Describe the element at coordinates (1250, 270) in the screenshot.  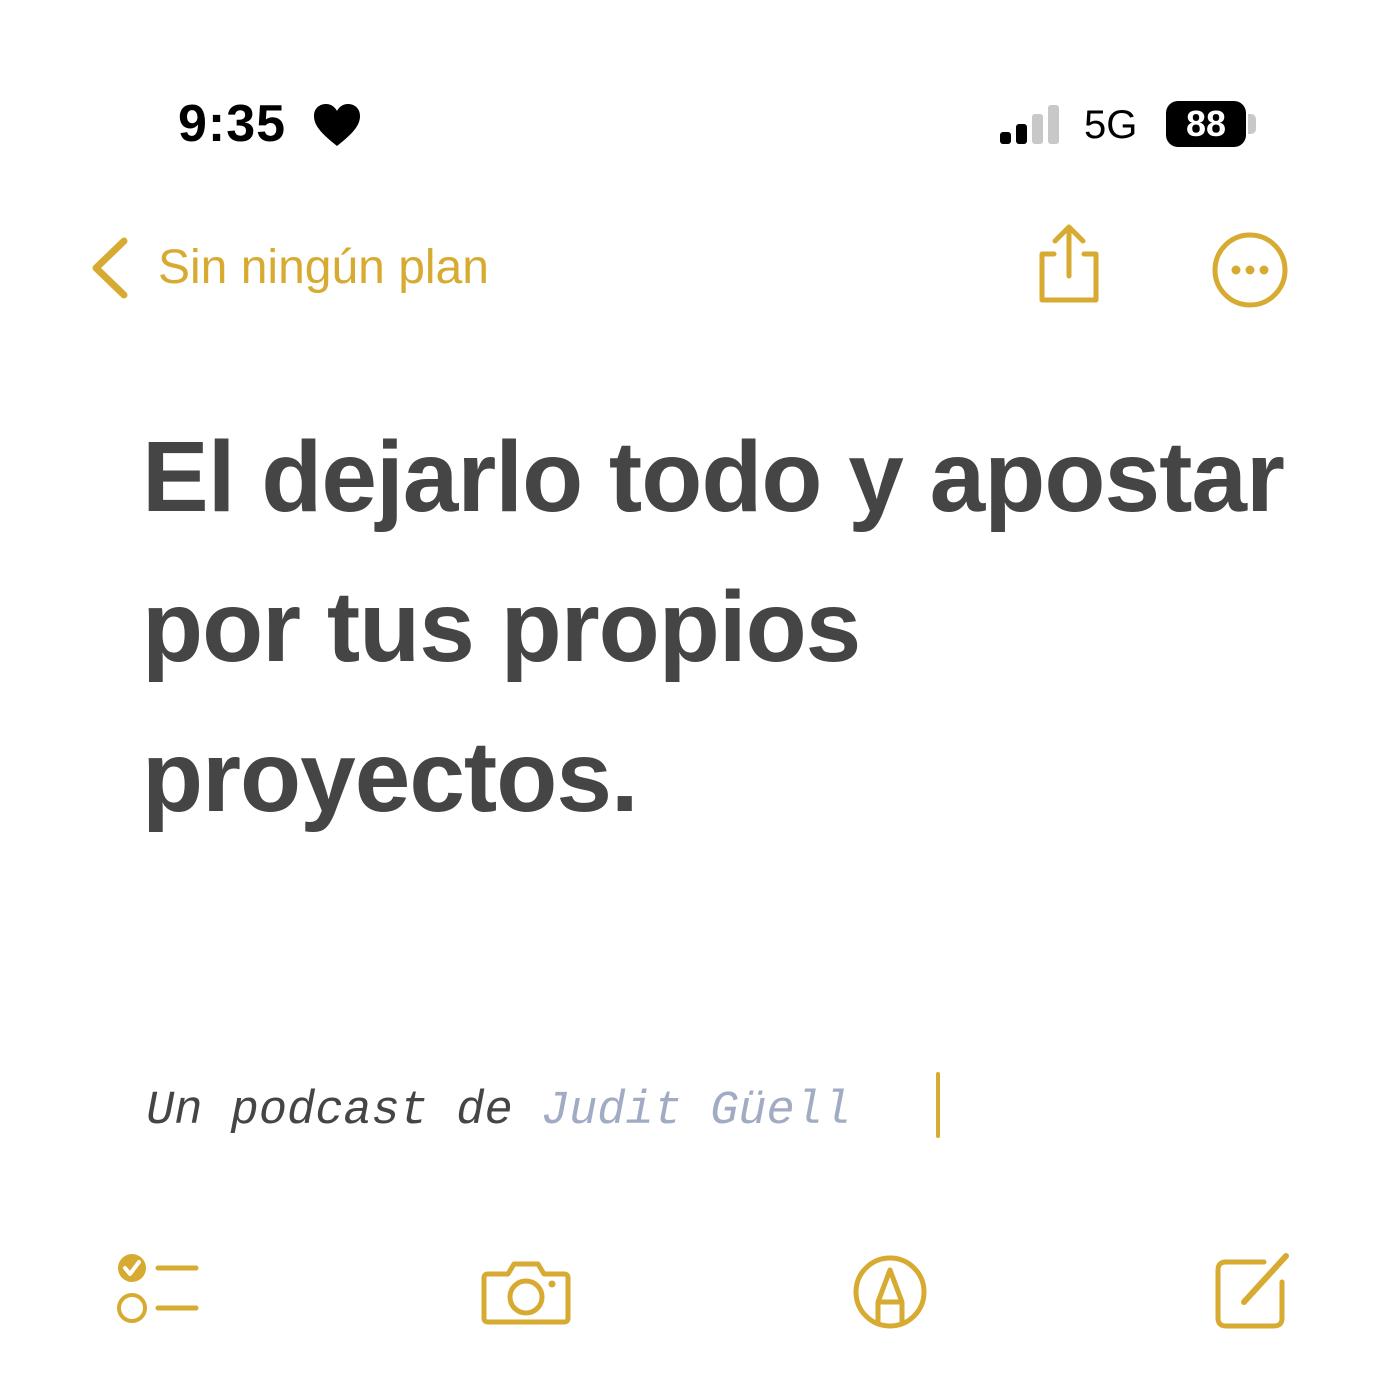
I see `ellipsis-circle-icon` at that location.